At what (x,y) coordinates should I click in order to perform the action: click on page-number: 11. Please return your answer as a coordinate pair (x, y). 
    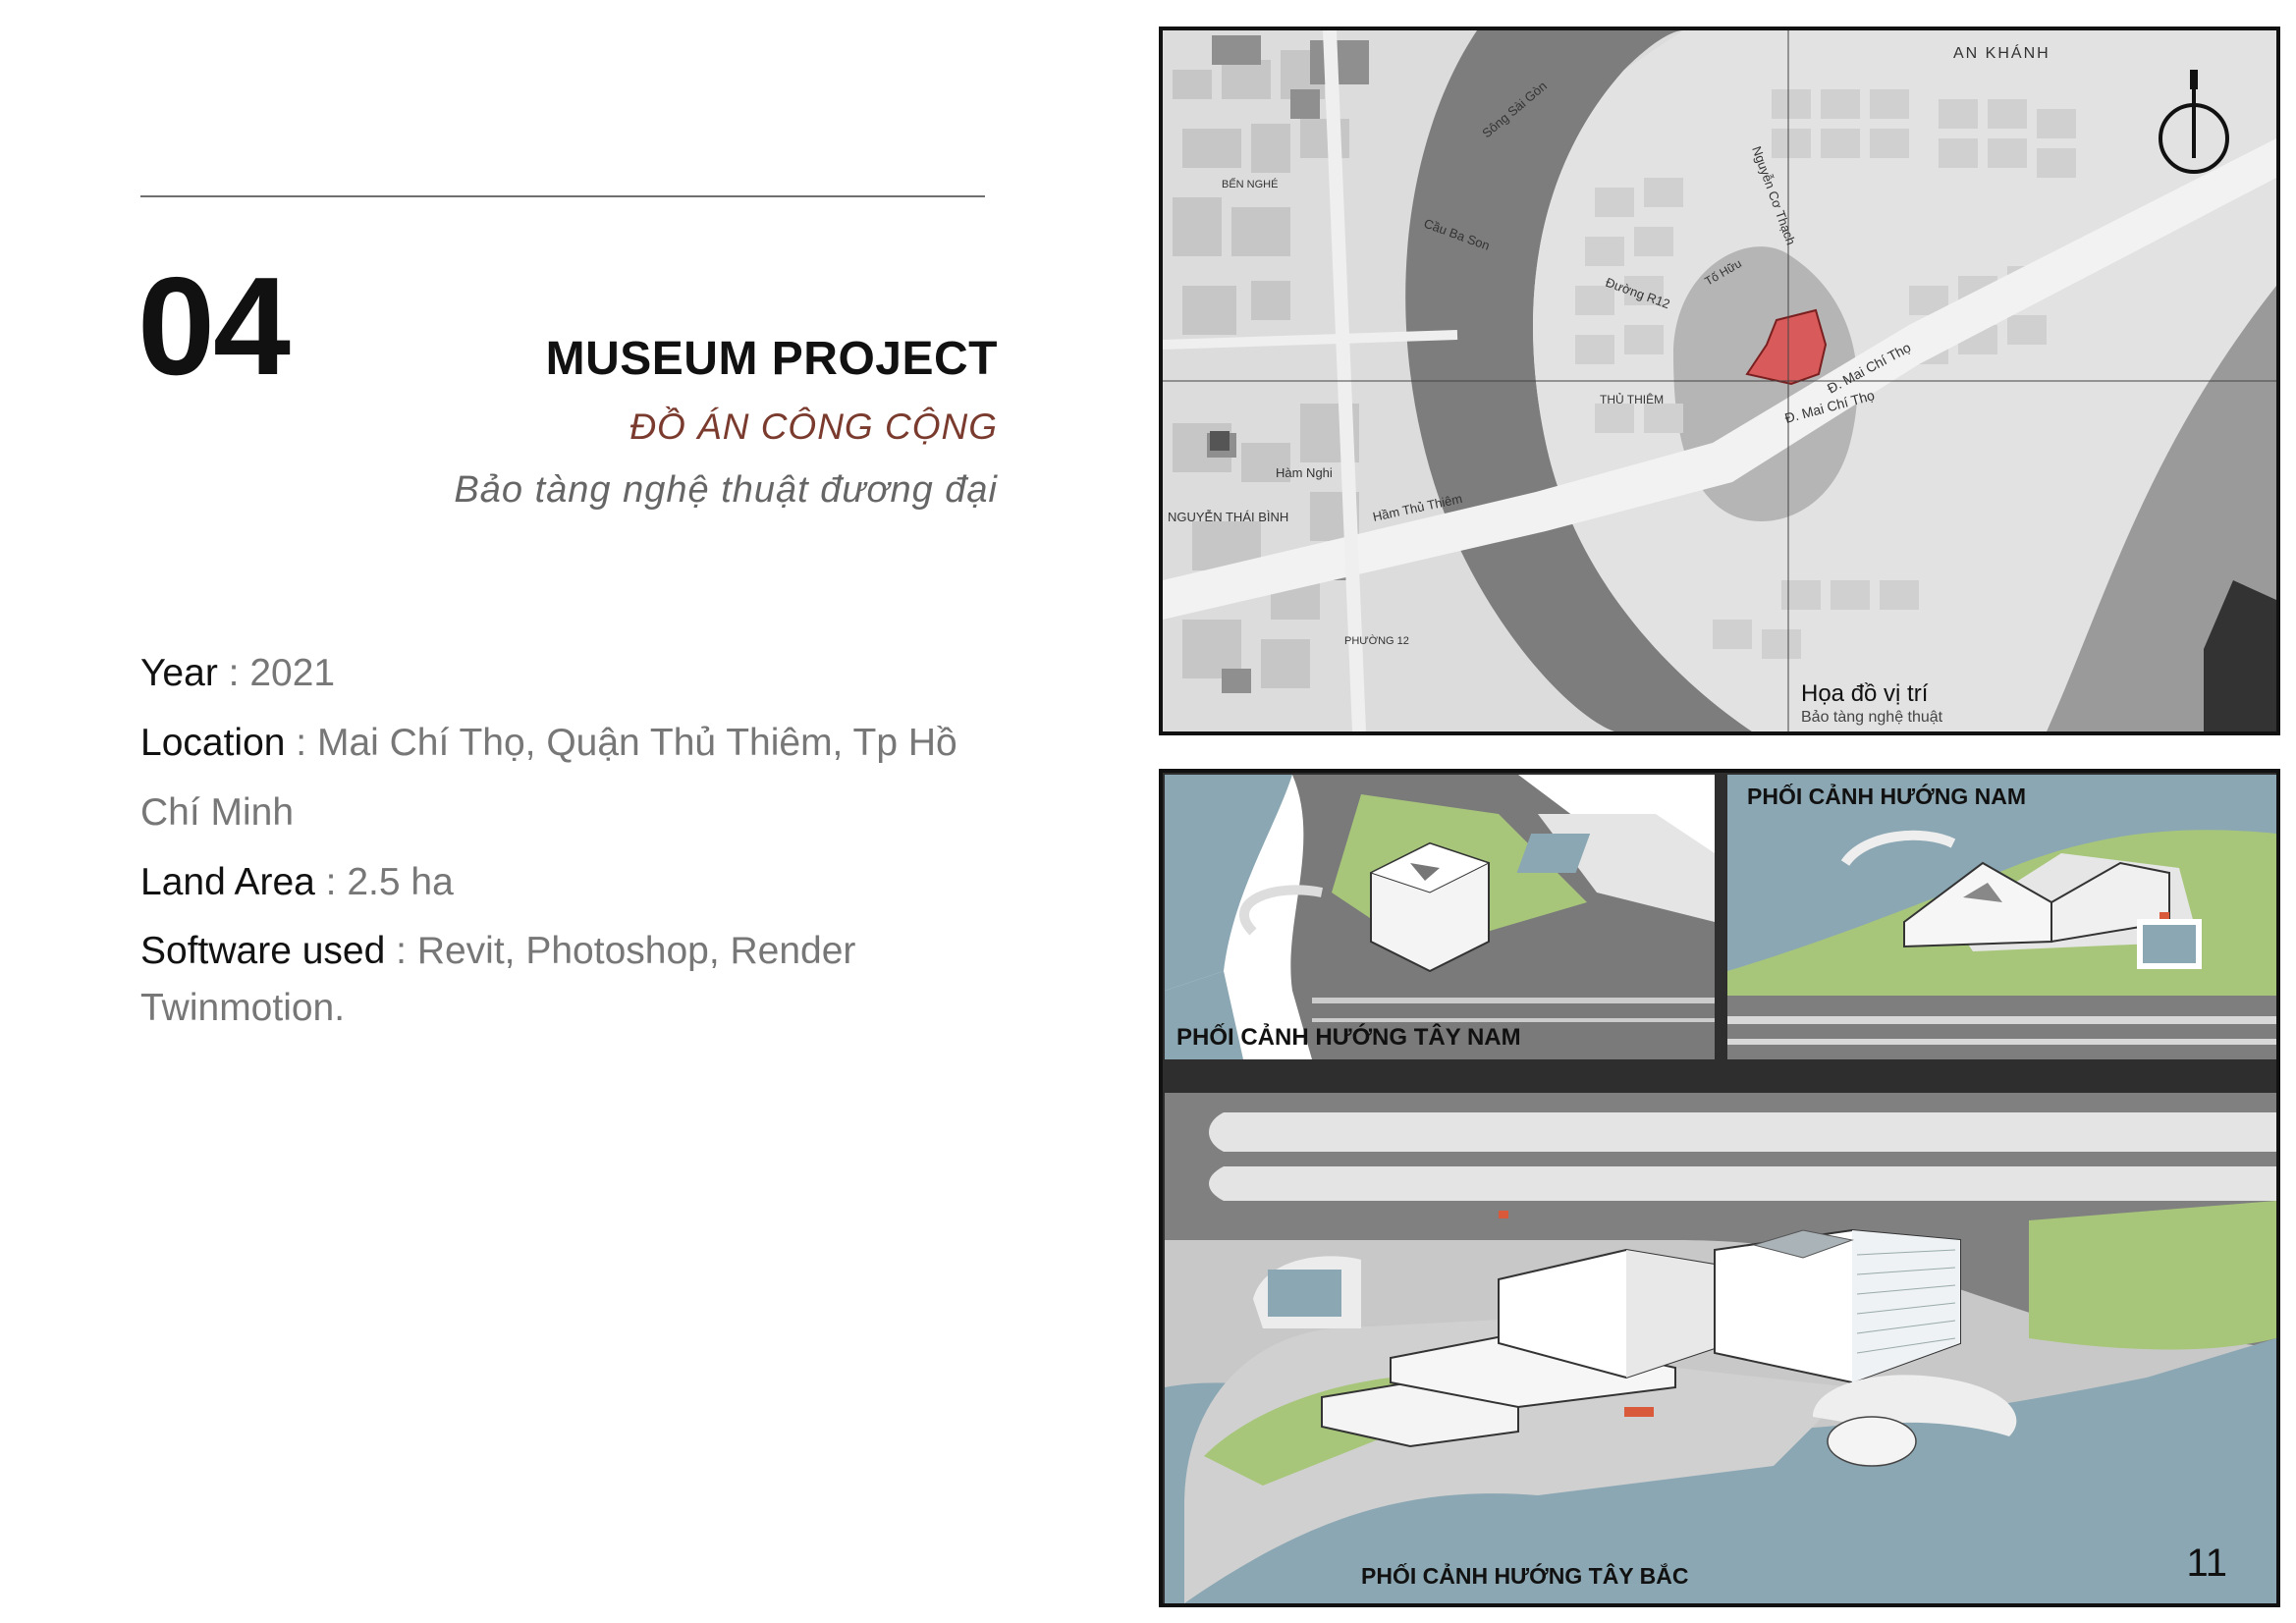
    Looking at the image, I should click on (2206, 1563).